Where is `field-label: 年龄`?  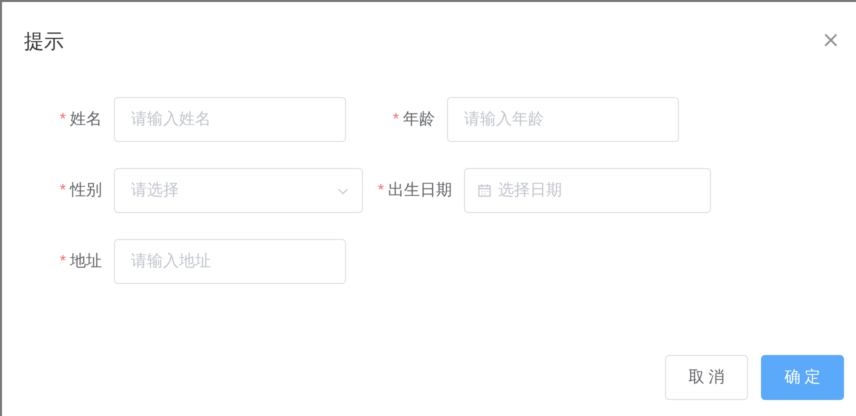 field-label: 年龄 is located at coordinates (419, 119).